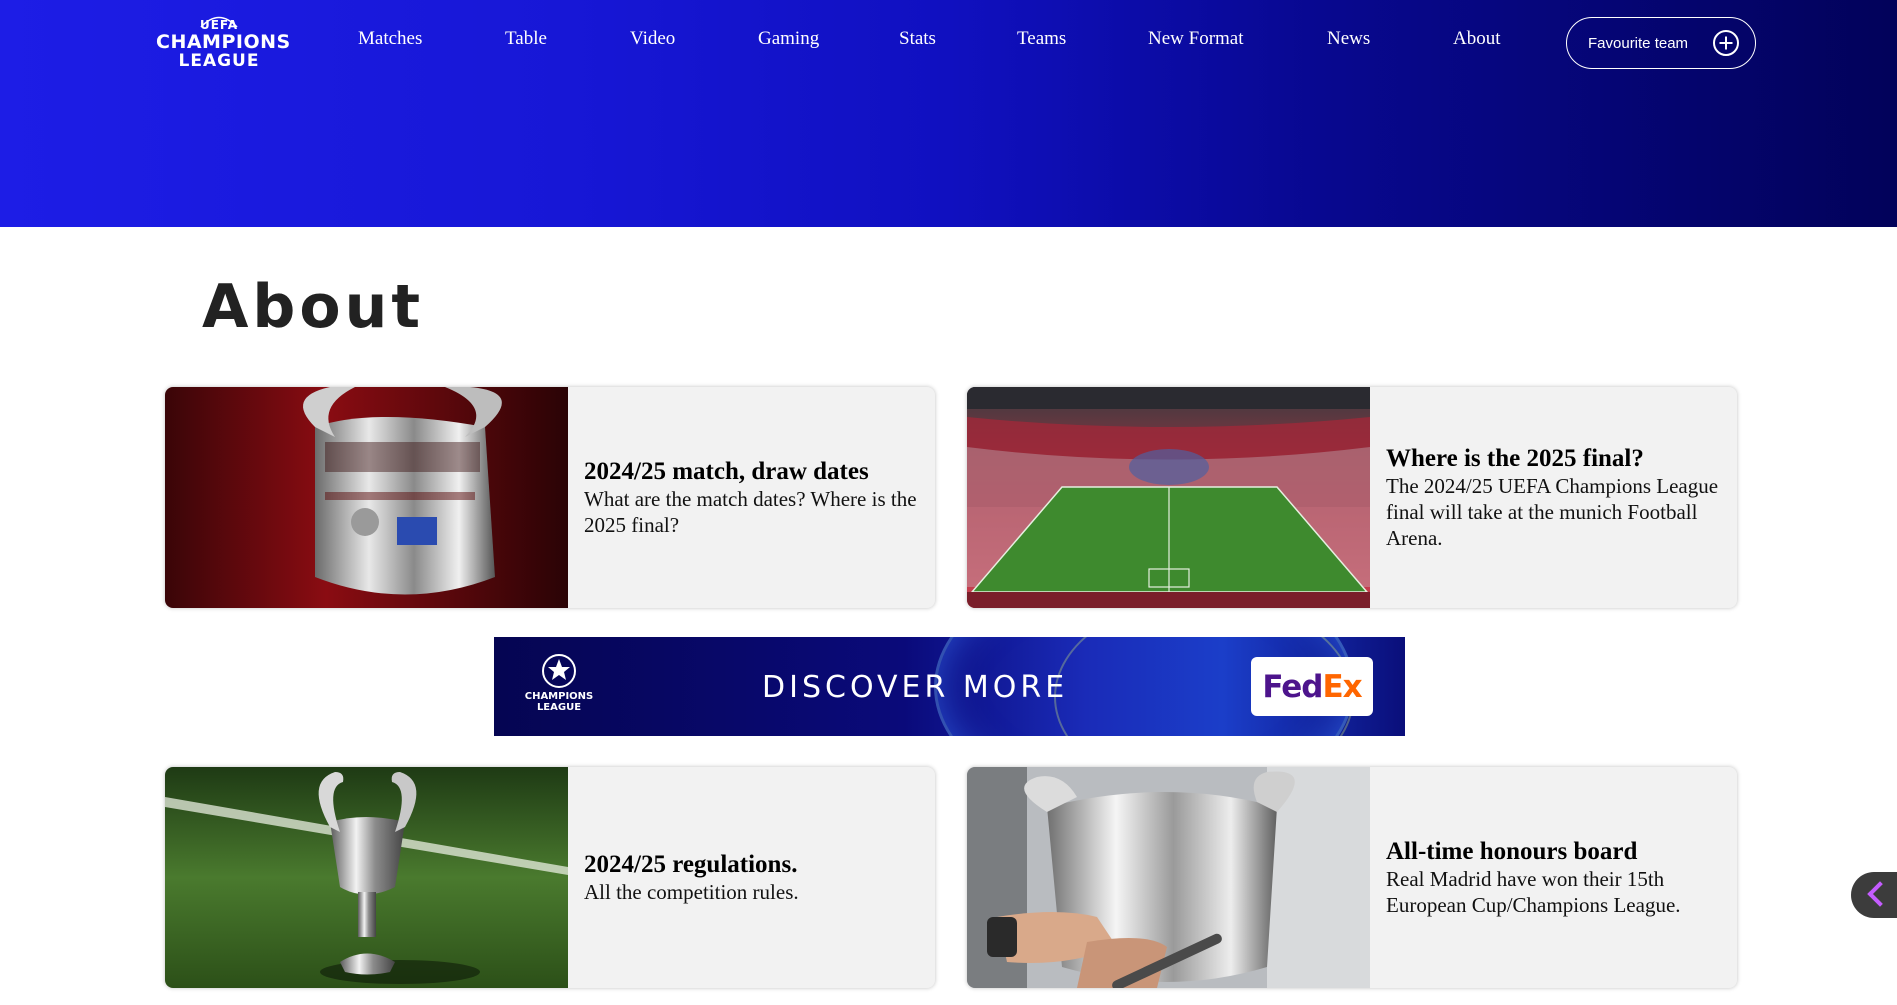  What do you see at coordinates (917, 39) in the screenshot?
I see `nav-item-stats: Stats` at bounding box center [917, 39].